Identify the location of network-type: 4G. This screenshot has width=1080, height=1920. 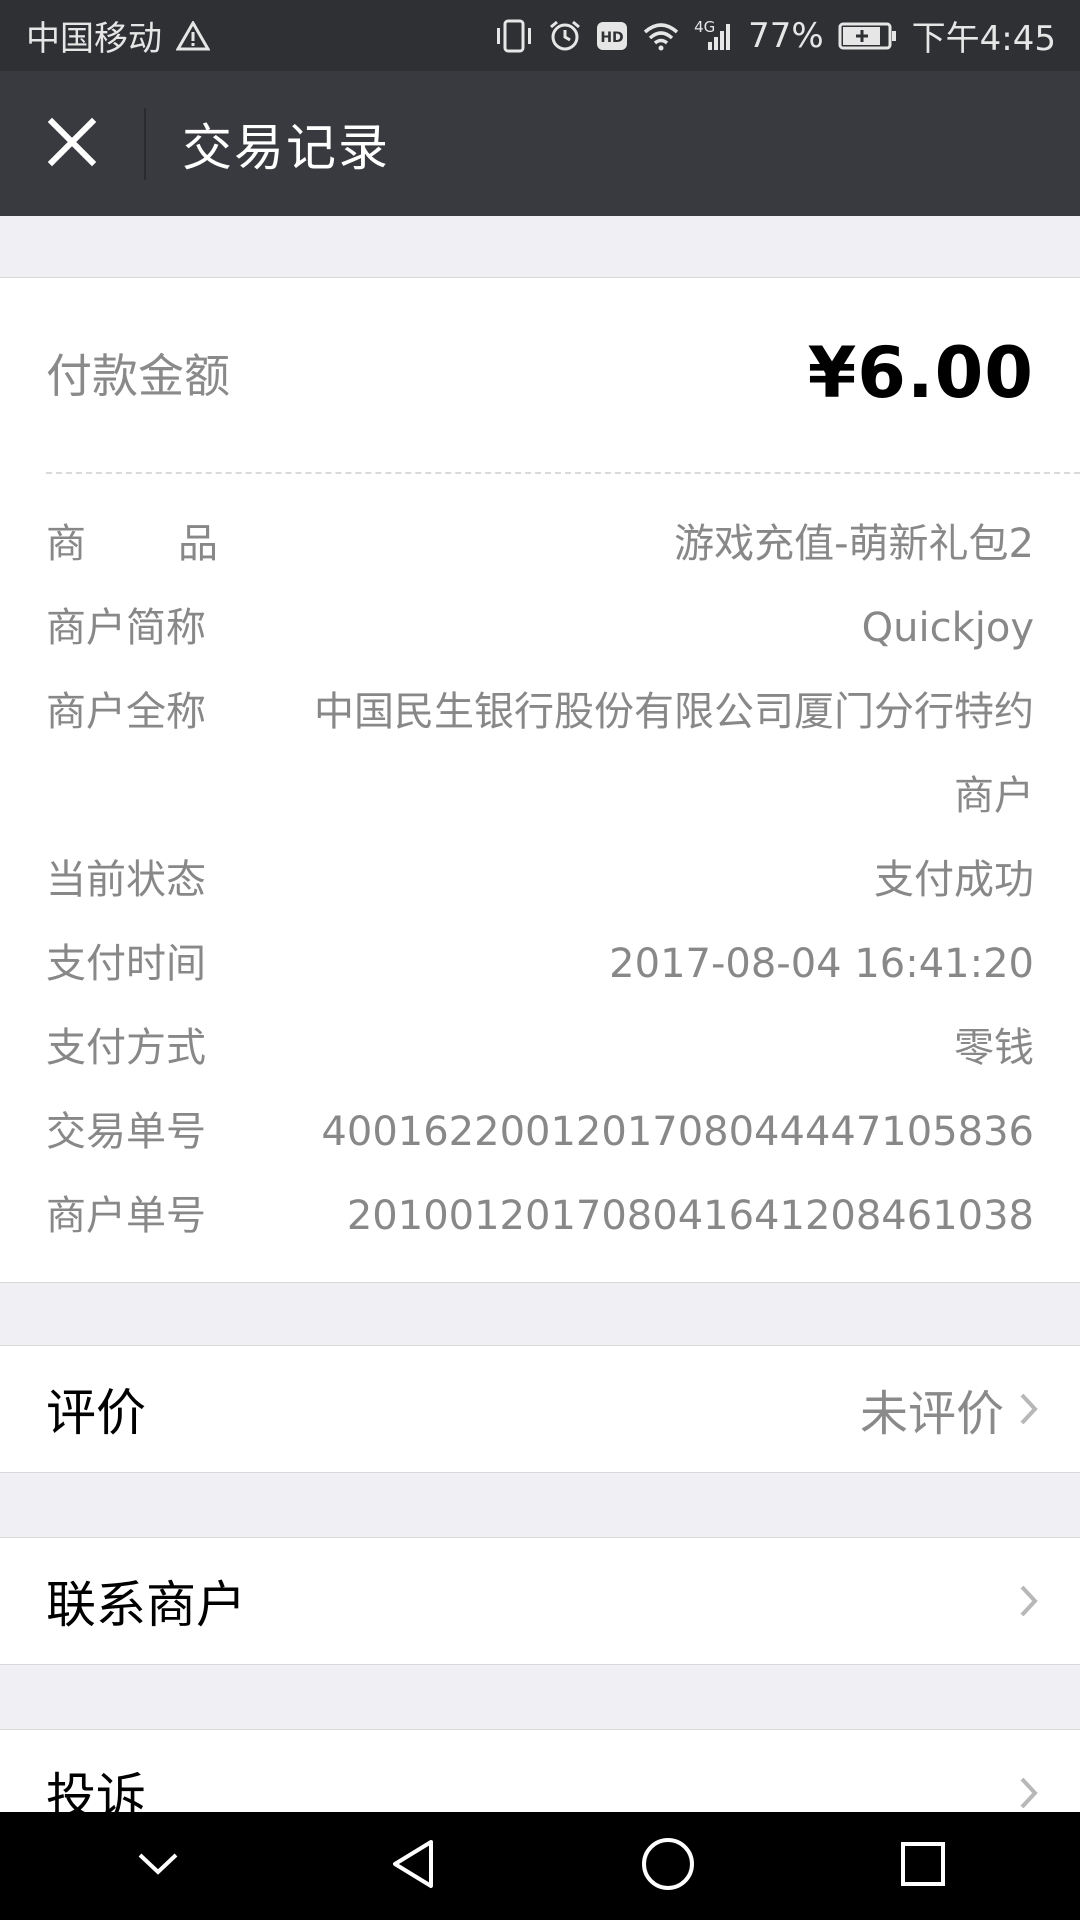
(705, 26).